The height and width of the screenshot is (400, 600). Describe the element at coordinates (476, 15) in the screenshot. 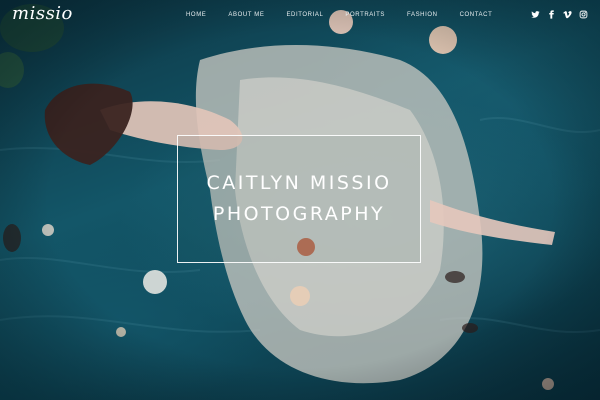

I see `nav-item-contact: CONTACT` at that location.